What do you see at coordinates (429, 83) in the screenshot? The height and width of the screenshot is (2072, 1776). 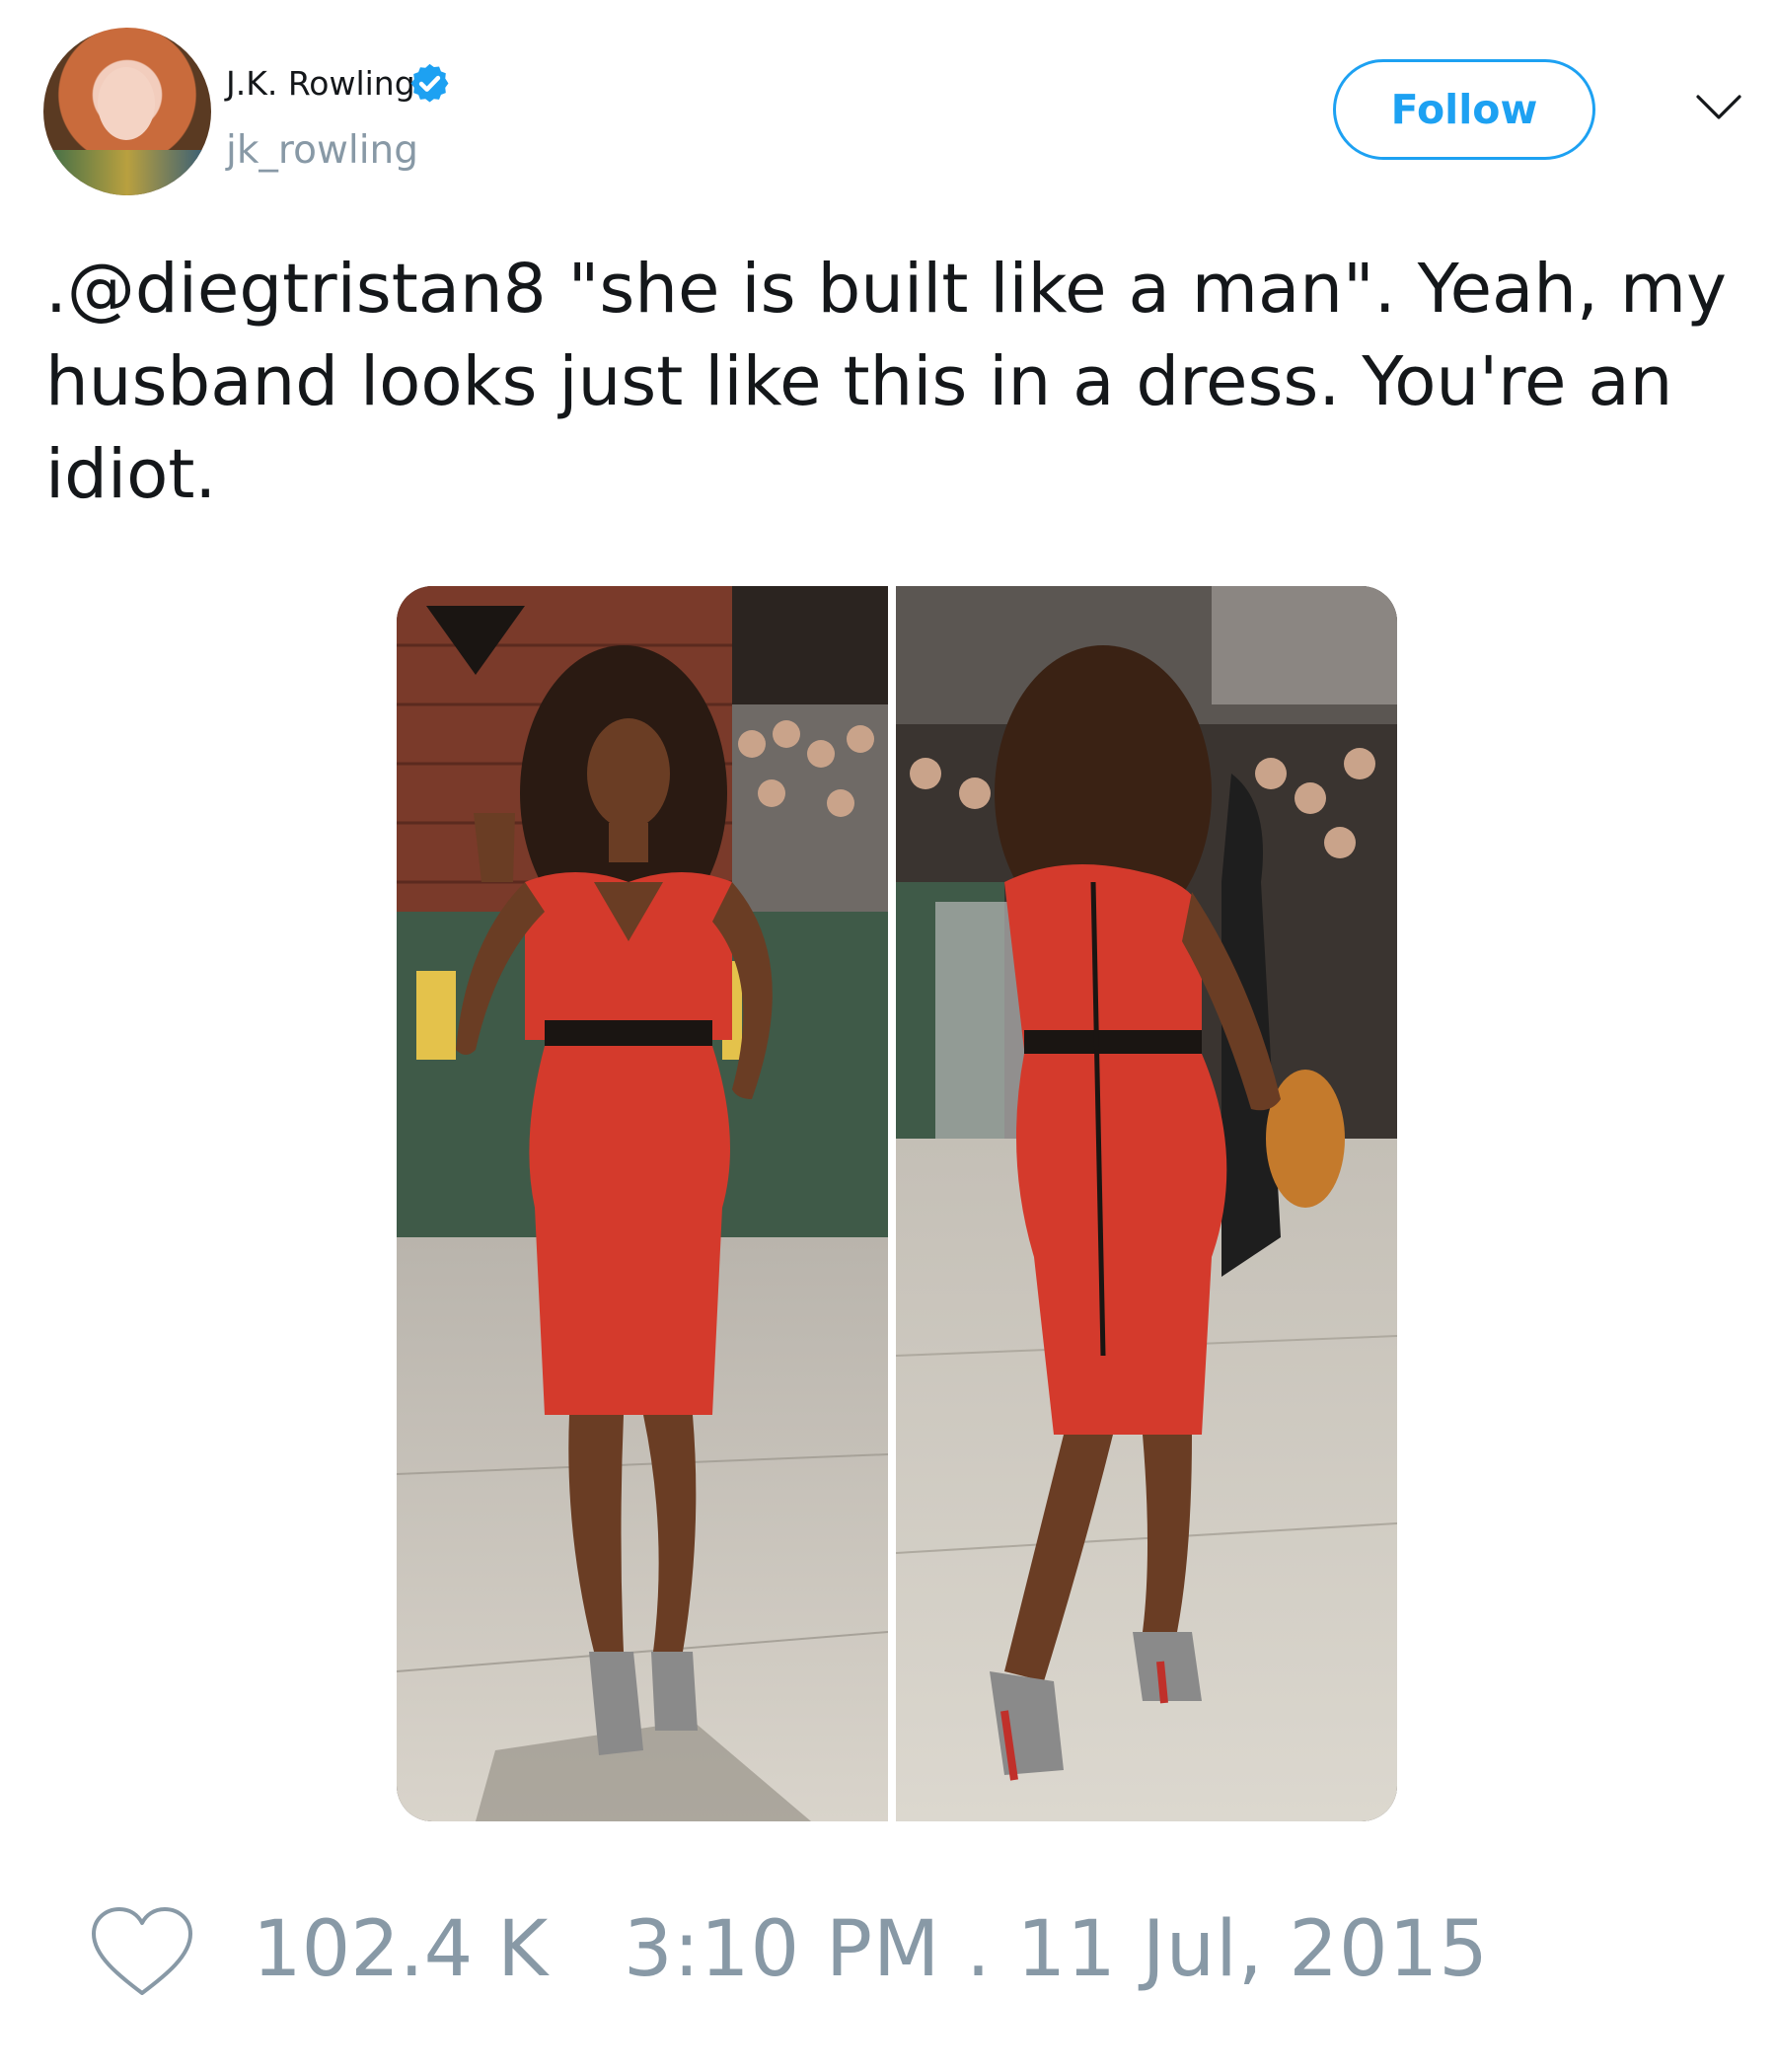 I see `verified-badge-icon` at bounding box center [429, 83].